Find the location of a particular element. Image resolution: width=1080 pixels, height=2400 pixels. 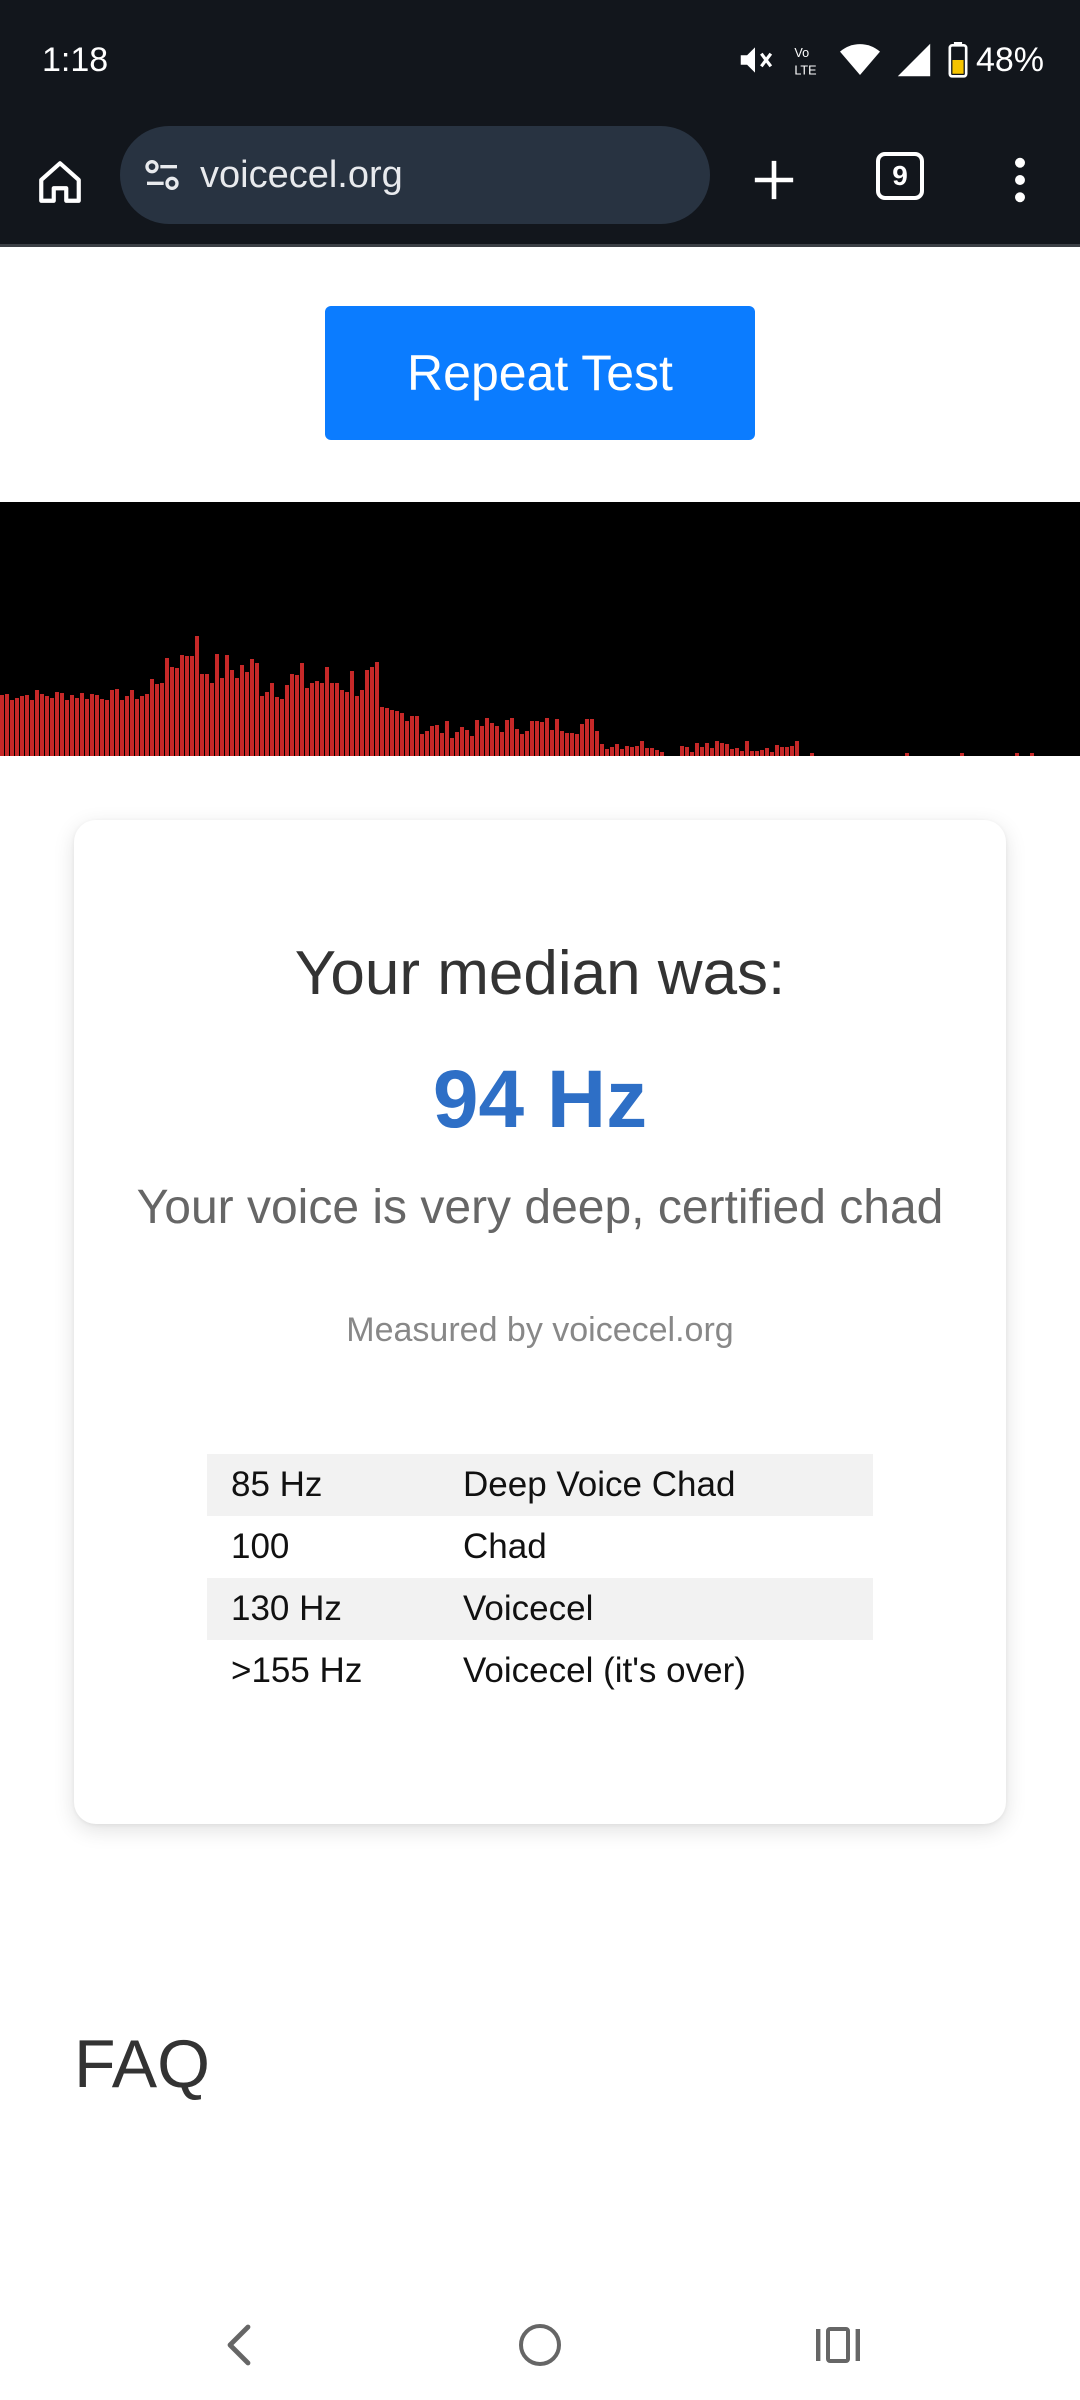

tab-switcher-button: 9 is located at coordinates (900, 176).